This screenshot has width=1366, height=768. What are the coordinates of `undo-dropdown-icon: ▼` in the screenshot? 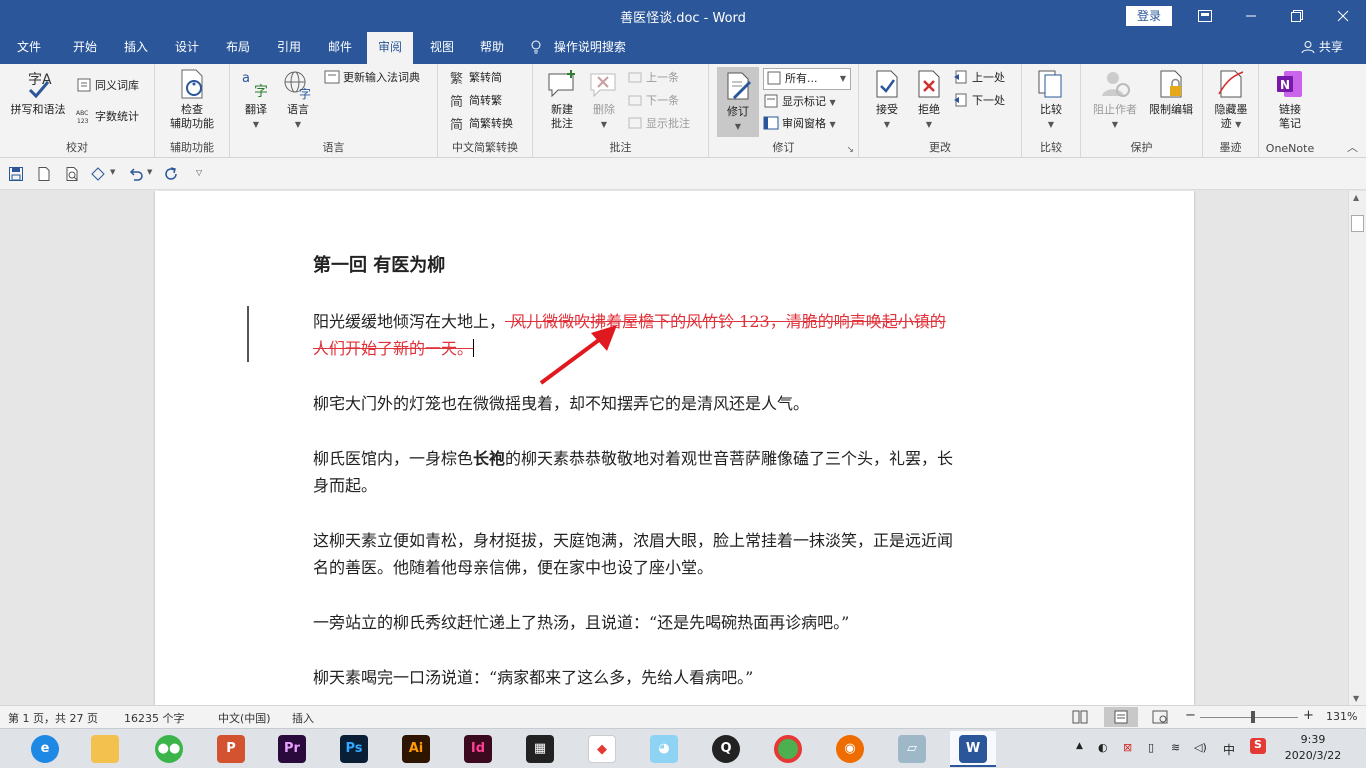 It's located at (149, 172).